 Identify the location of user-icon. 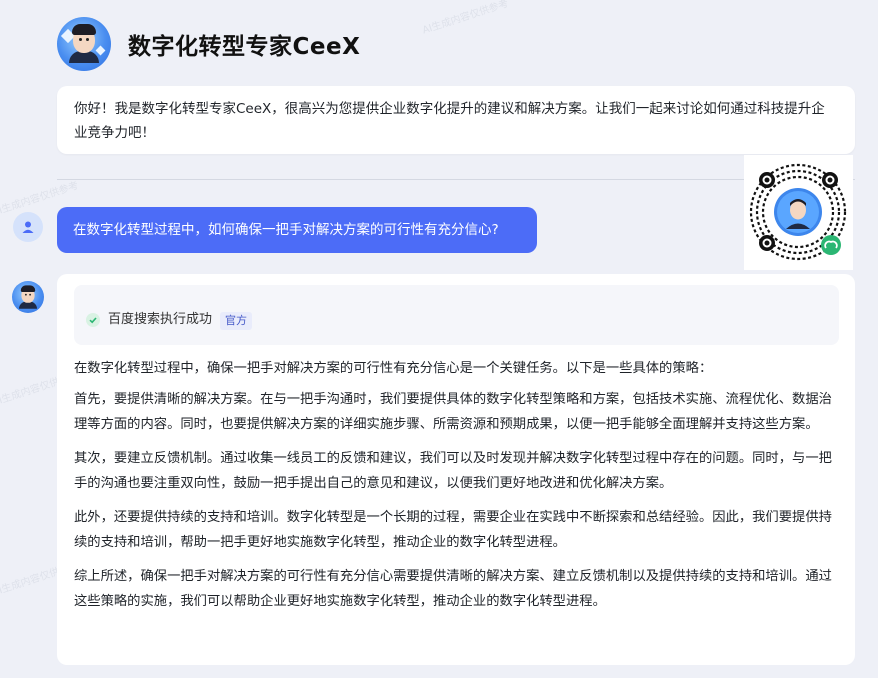
(28, 227).